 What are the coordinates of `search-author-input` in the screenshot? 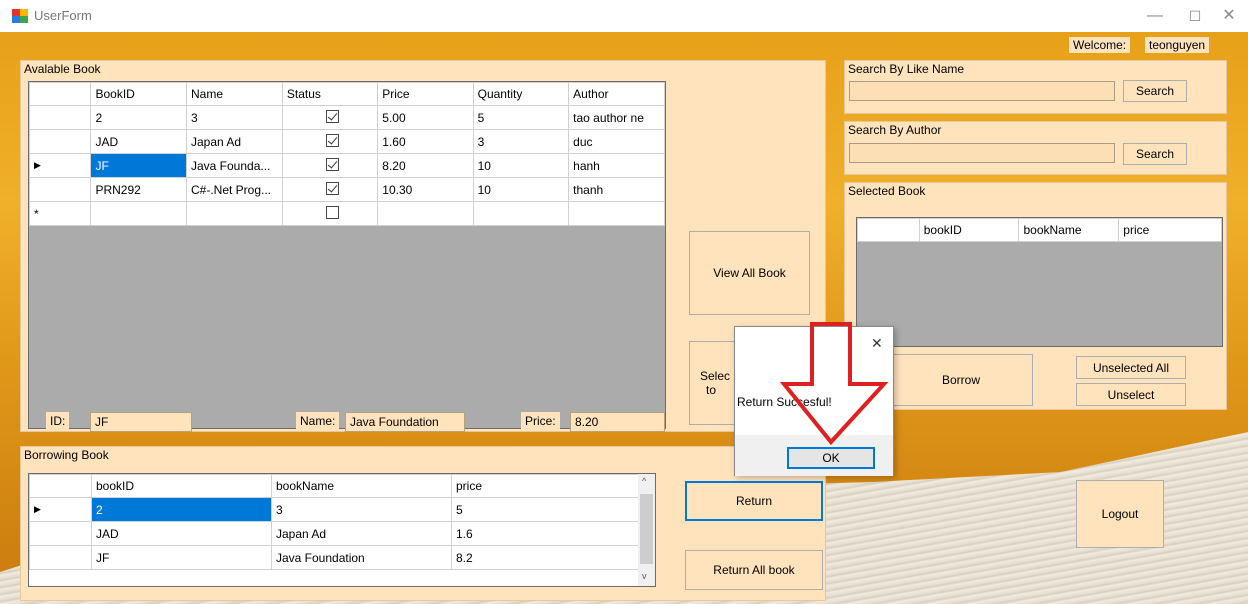 It's located at (982, 153).